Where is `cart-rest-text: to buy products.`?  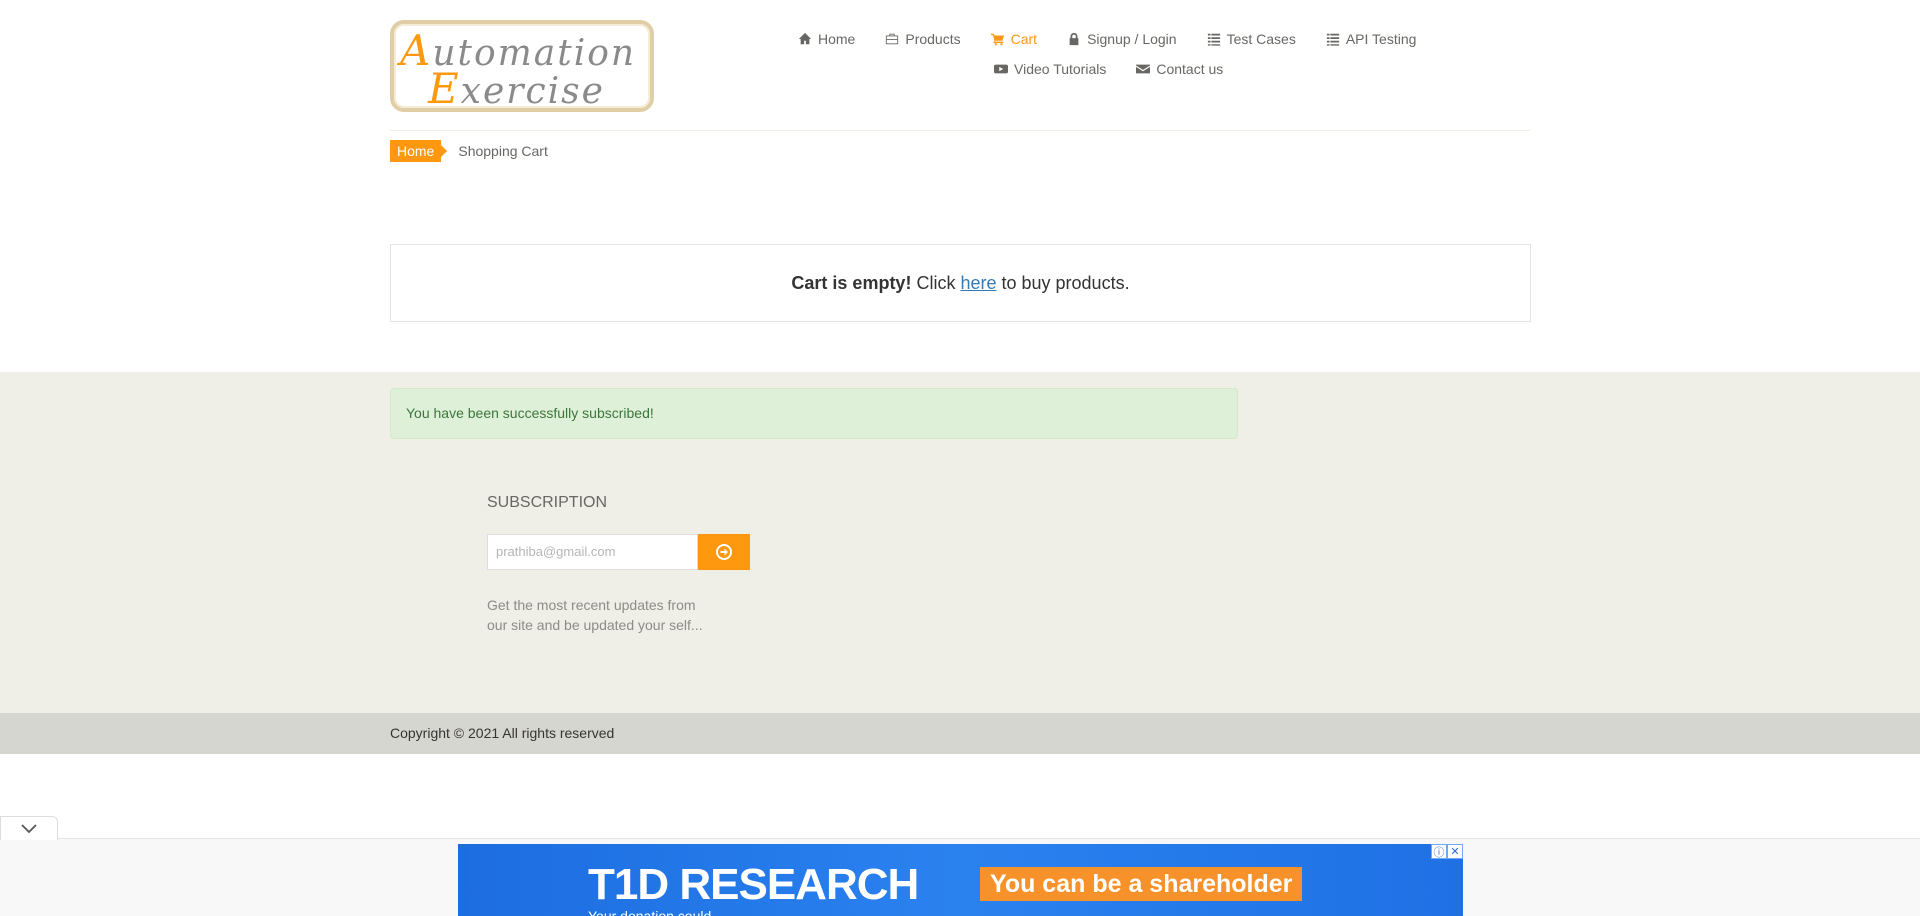
cart-rest-text: to buy products. is located at coordinates (1065, 282).